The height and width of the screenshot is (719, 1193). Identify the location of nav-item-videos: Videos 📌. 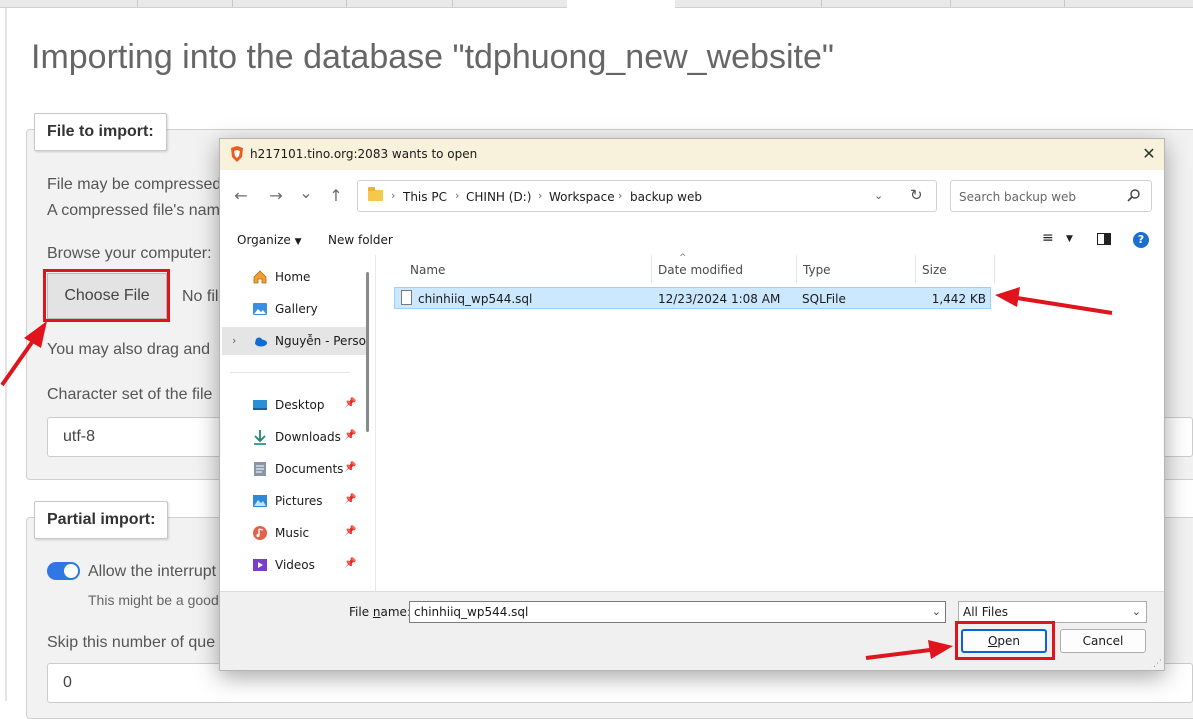
(309, 565).